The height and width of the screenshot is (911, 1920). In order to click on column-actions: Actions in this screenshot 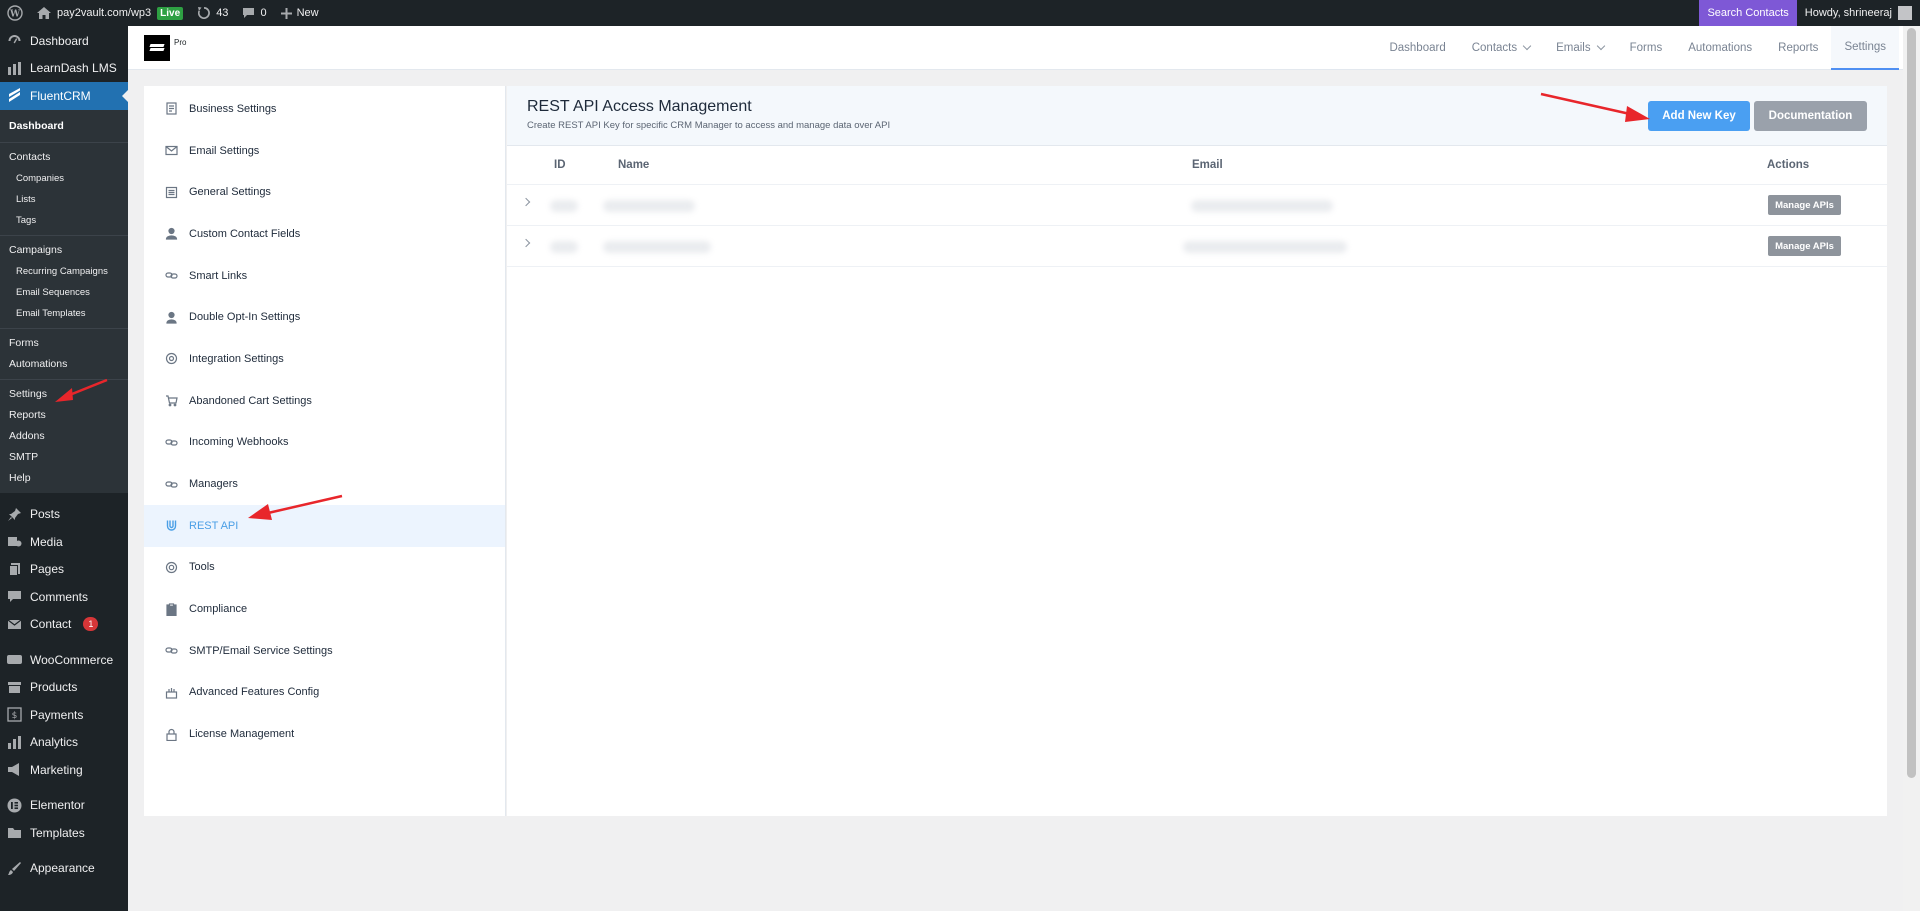, I will do `click(1788, 165)`.